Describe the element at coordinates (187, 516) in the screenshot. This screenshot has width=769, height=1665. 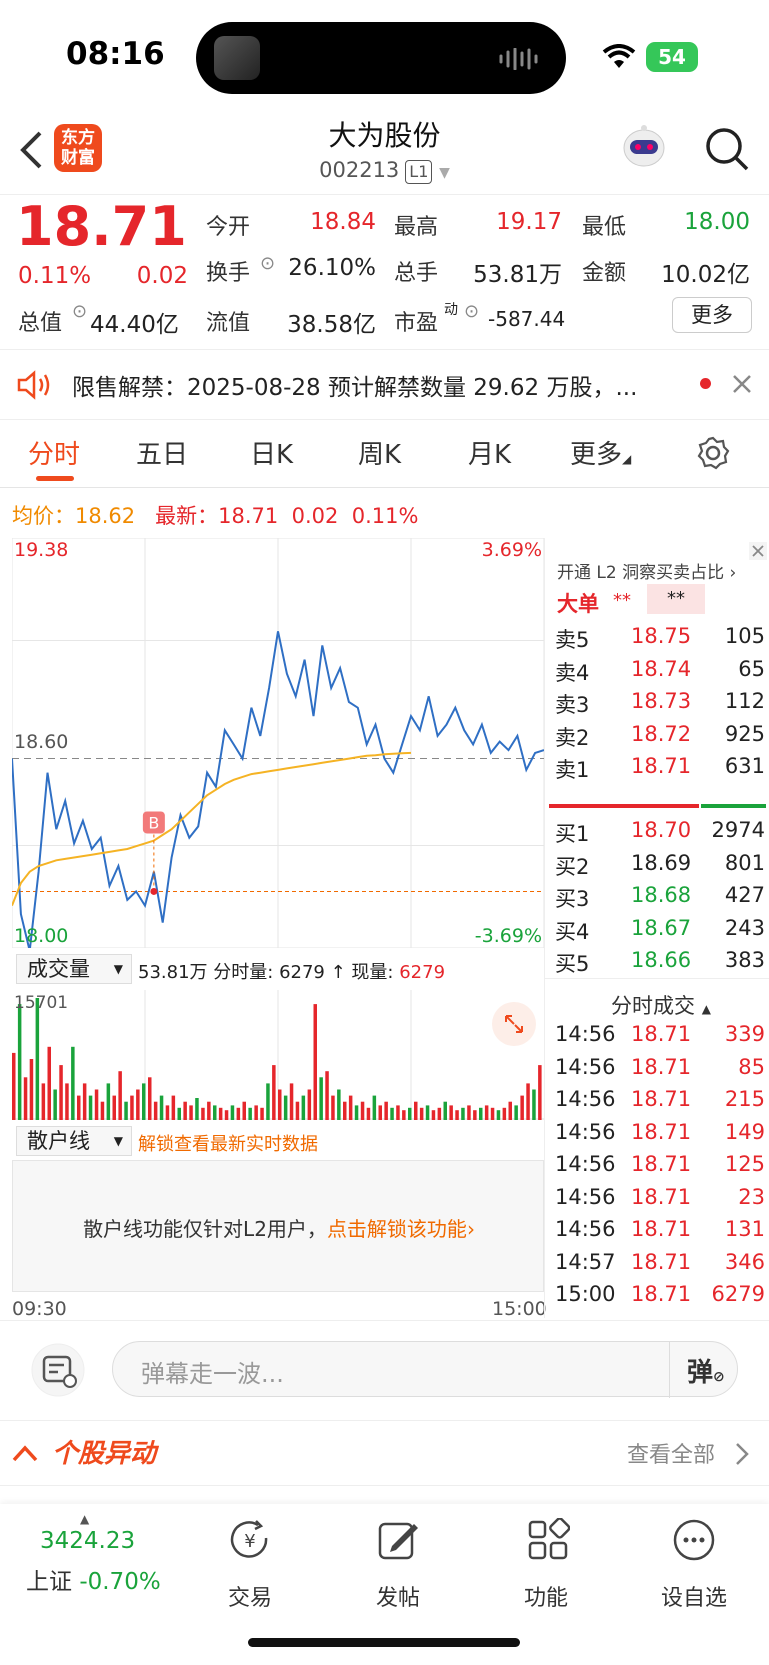
I see `latest-label: 最新：` at that location.